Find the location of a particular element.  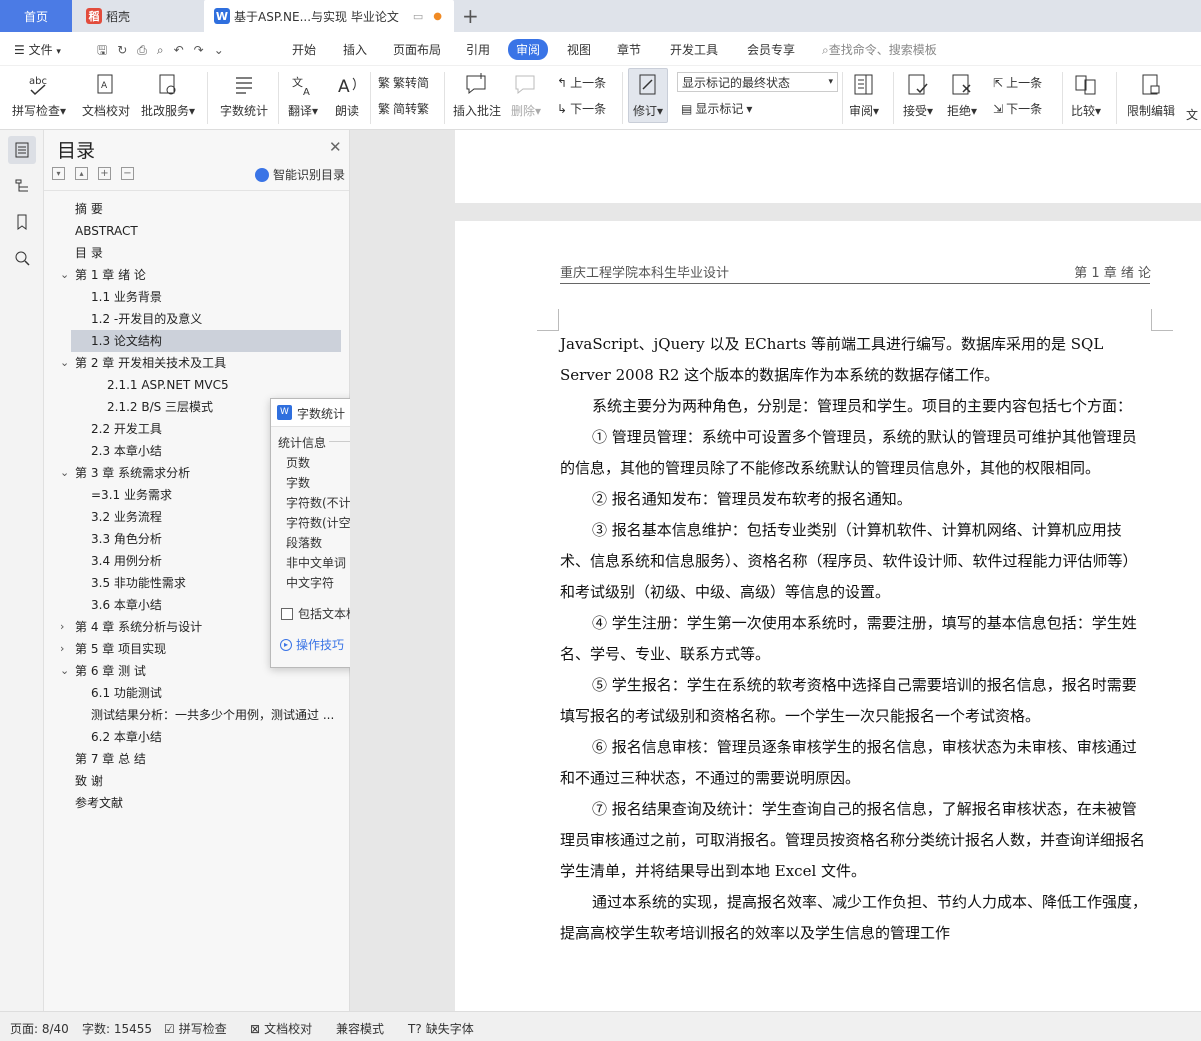

read-aloud-label: 朗读 is located at coordinates (346, 111).